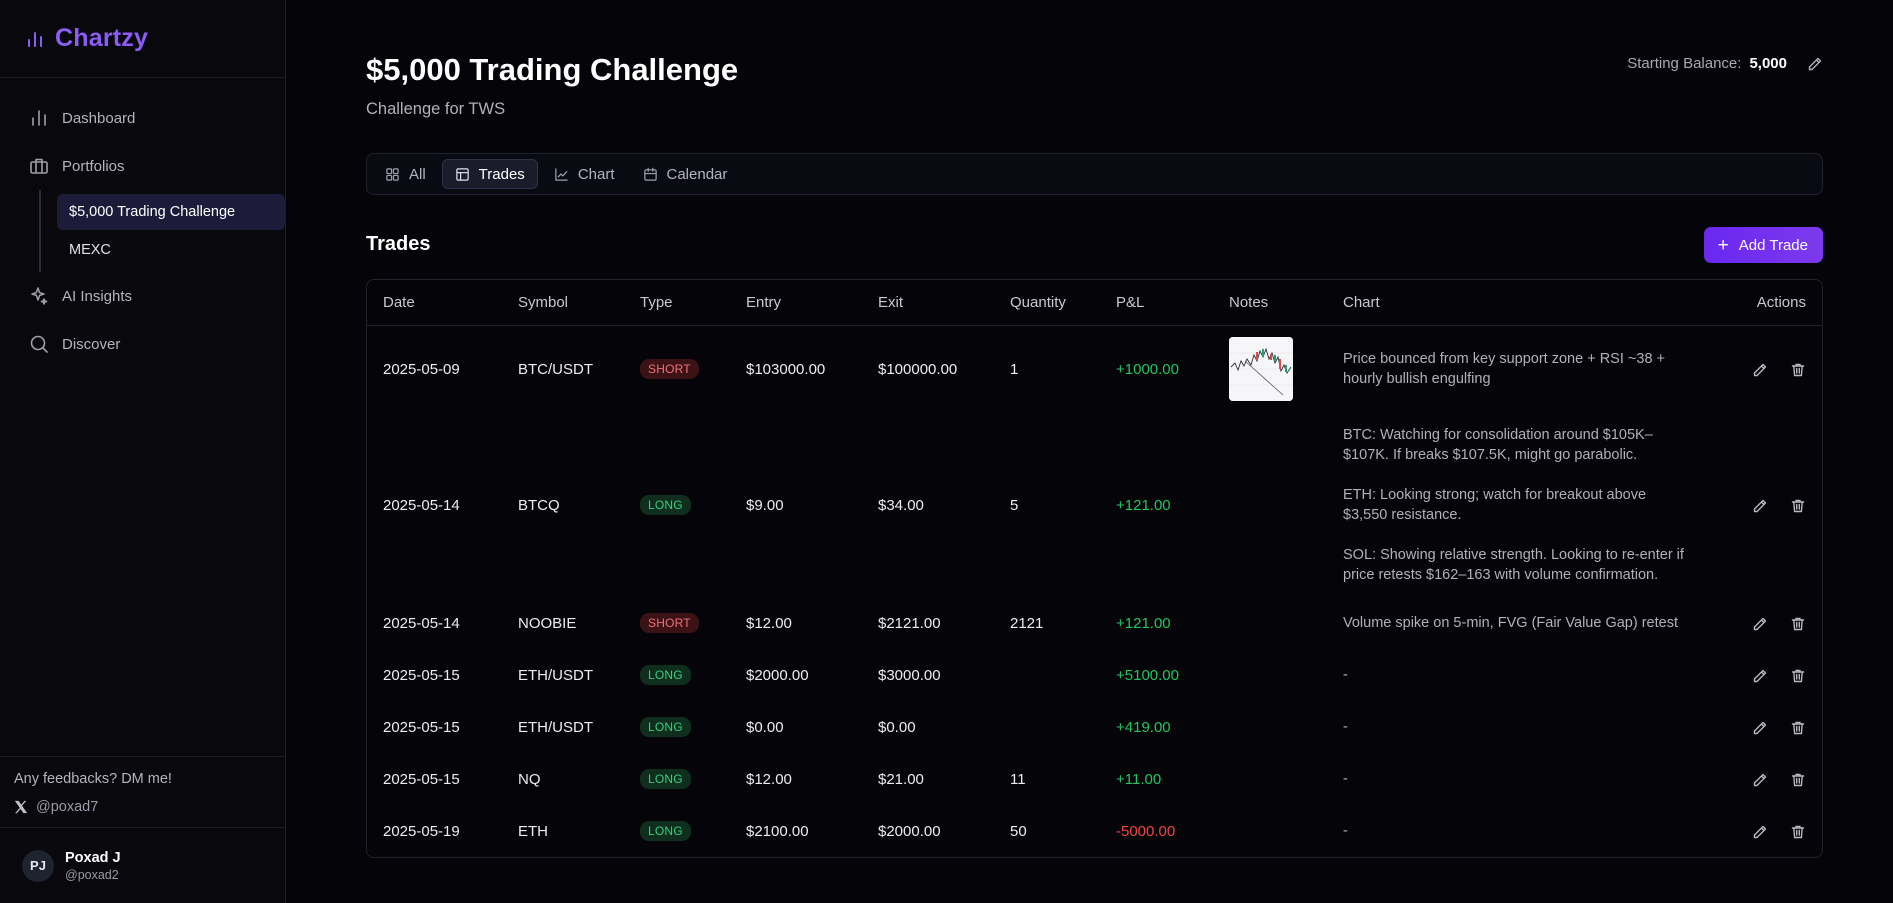  I want to click on sidebar-item-portfolios: Portfolios, so click(142, 166).